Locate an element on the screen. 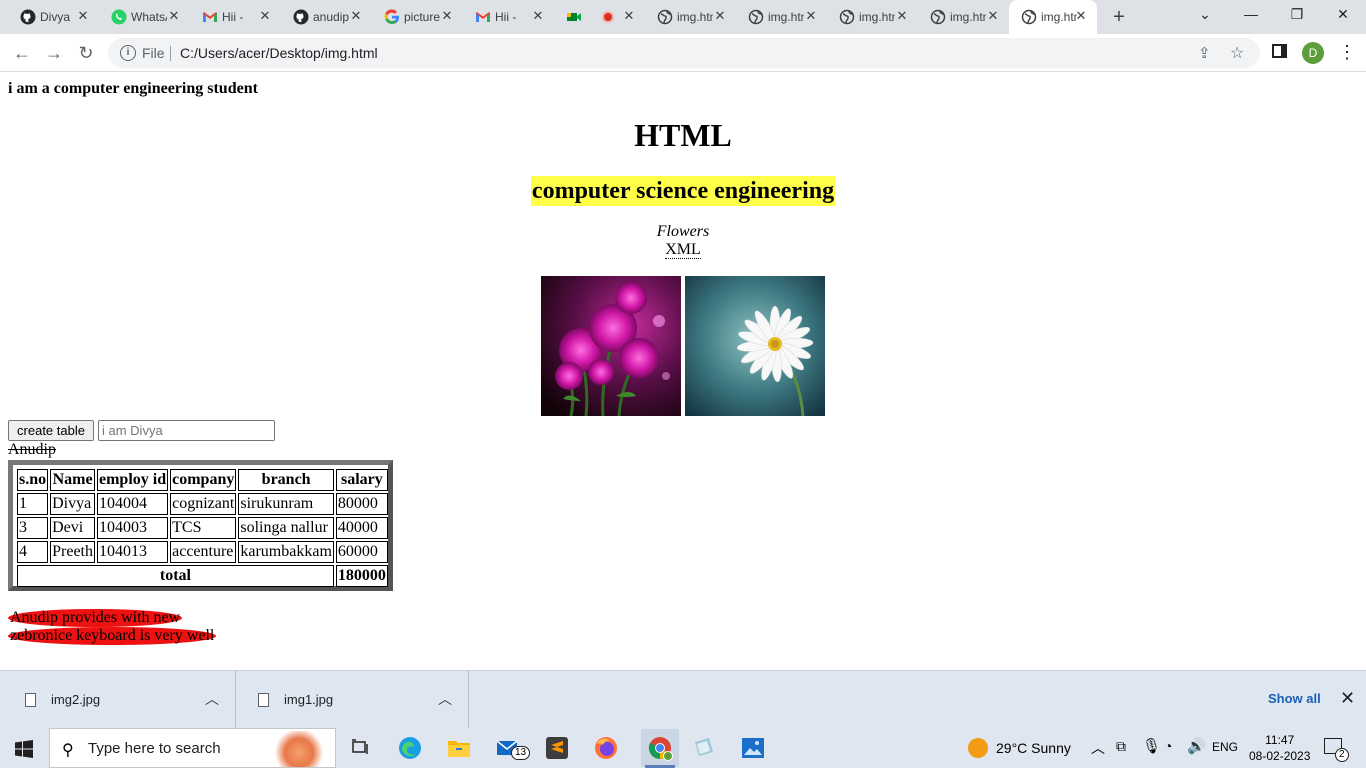 The image size is (1366, 768). tab-anudip: anudip ✕ is located at coordinates (326, 17).